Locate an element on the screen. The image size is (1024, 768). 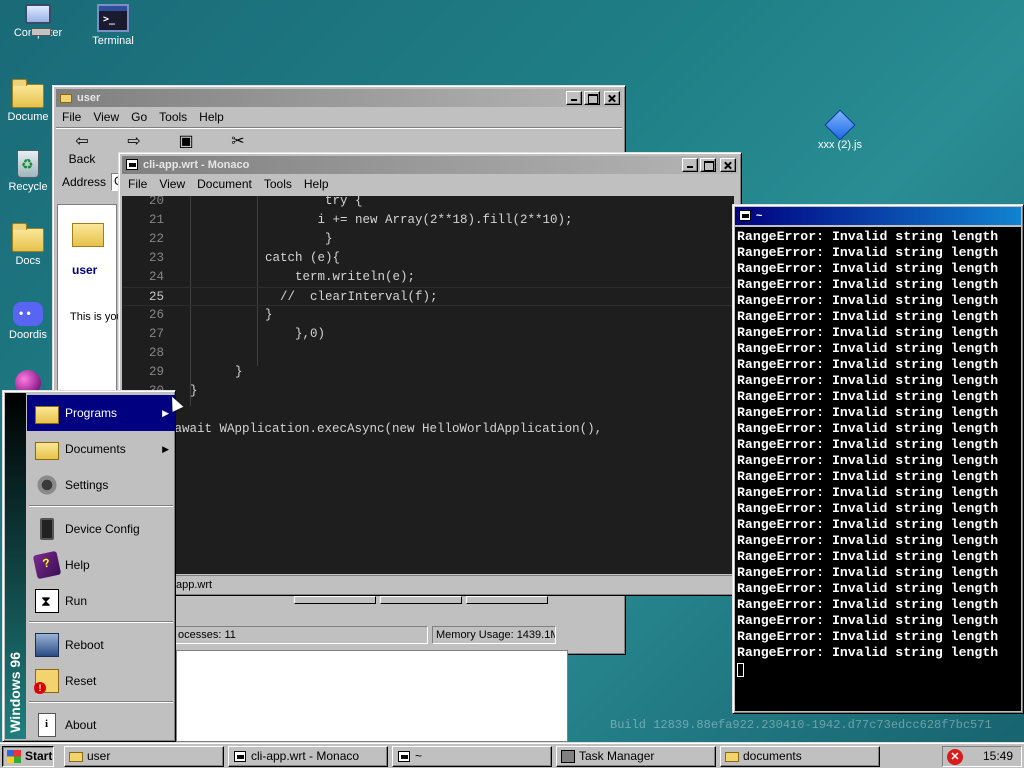
explorer-titlebar: user is located at coordinates (339, 98).